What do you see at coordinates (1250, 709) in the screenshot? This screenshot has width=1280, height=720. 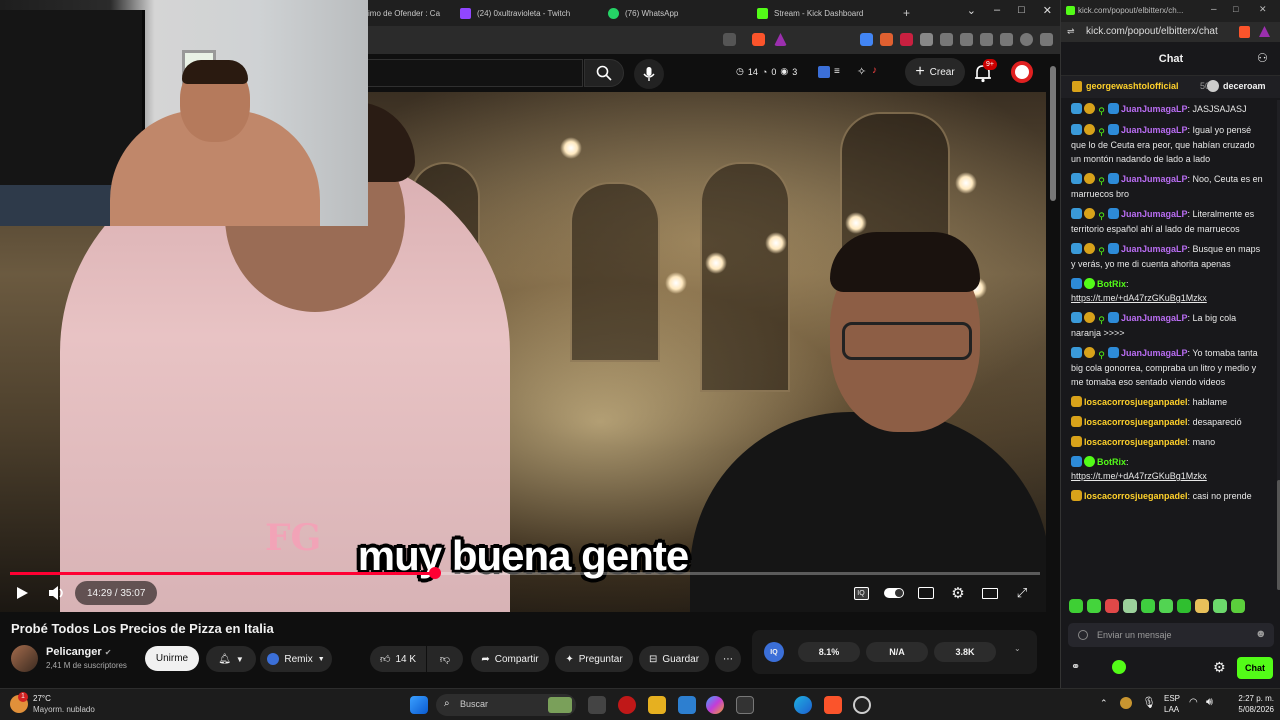 I see `clock-date: 5/08/2026` at bounding box center [1250, 709].